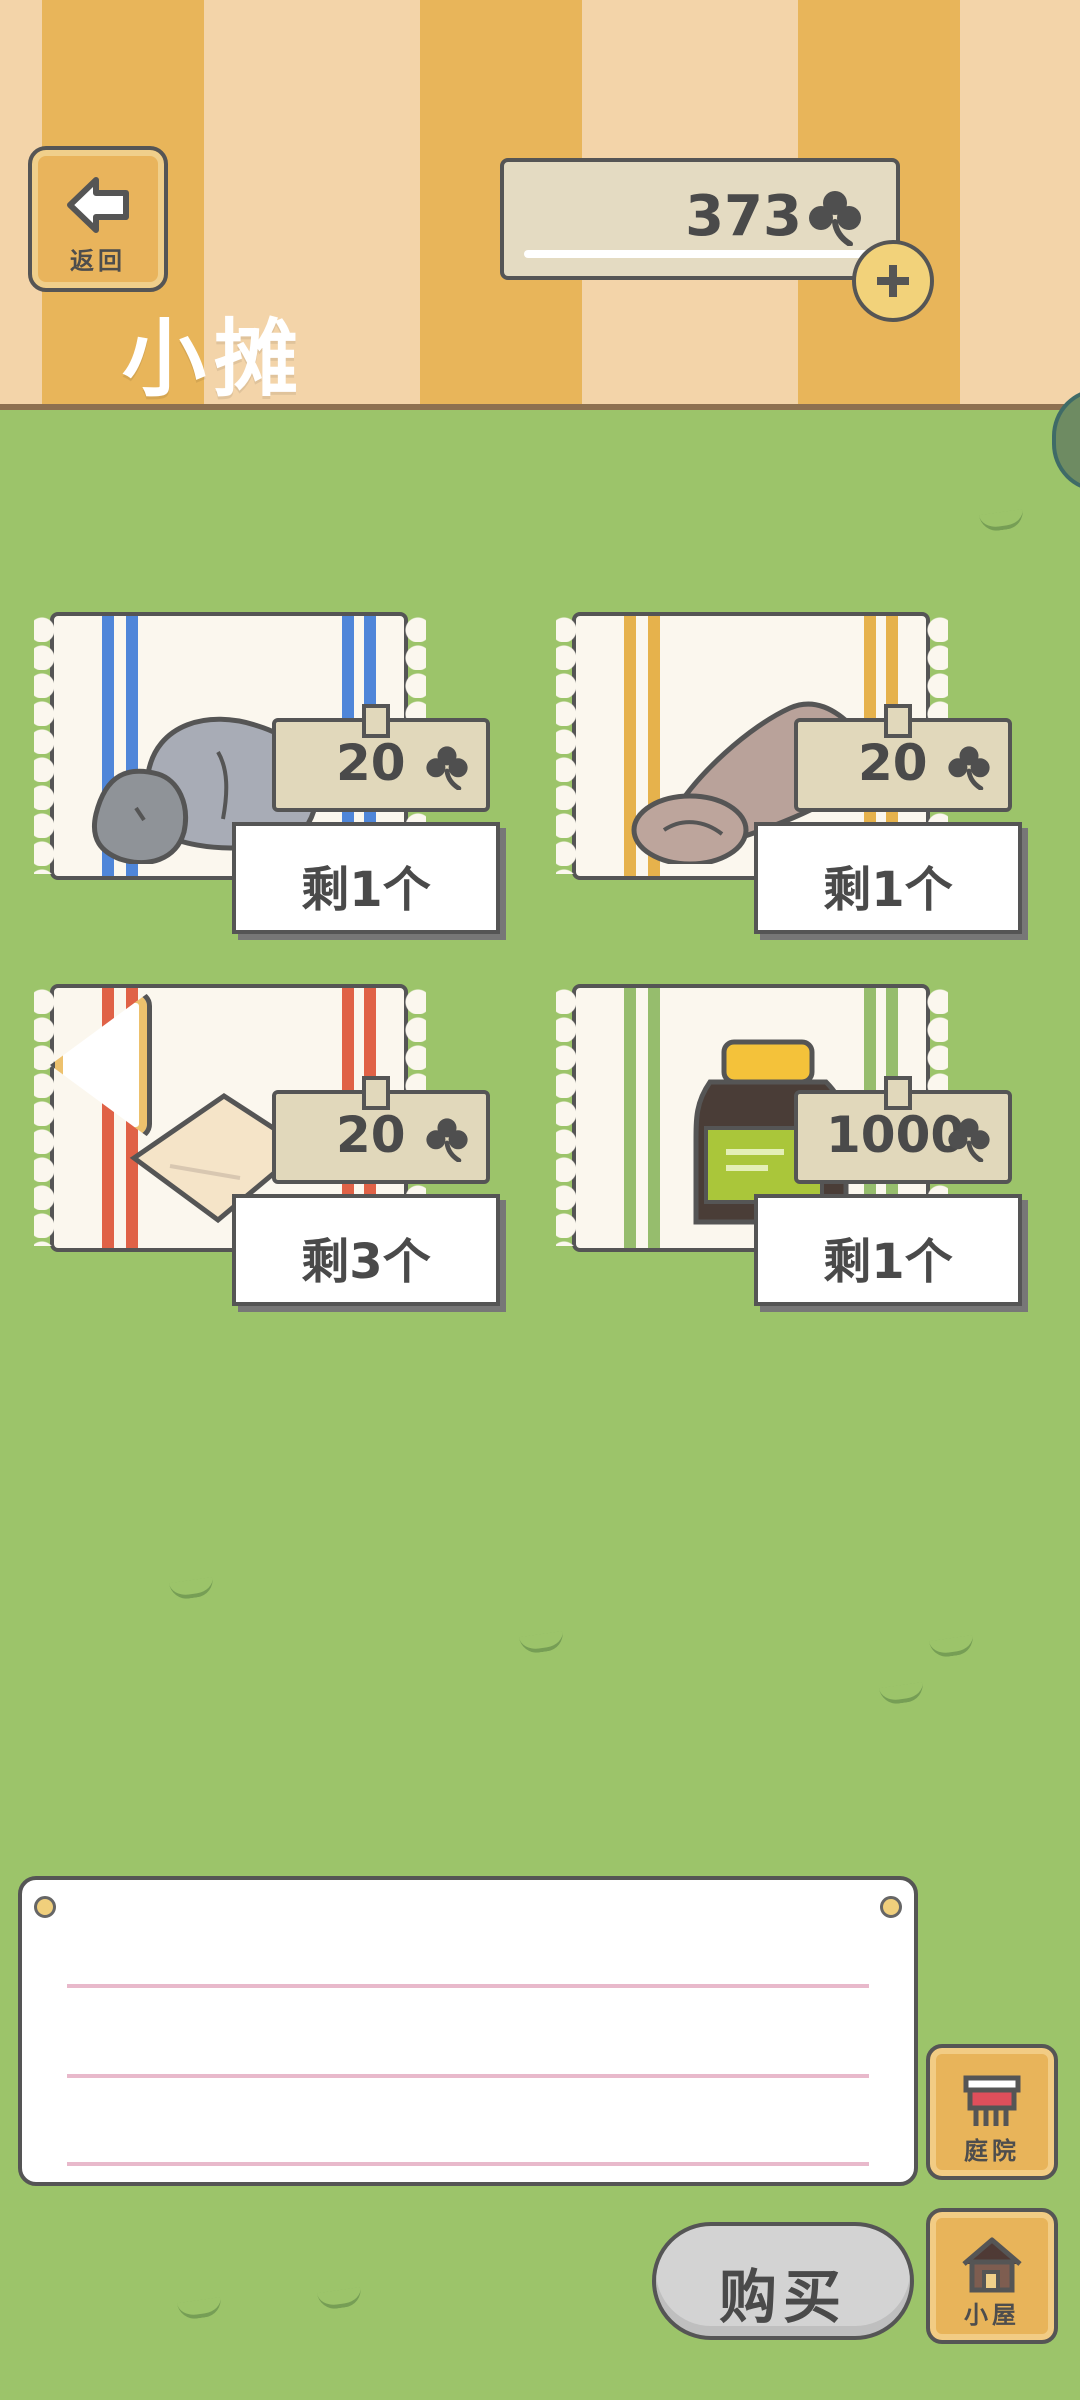  I want to click on price-tag: 1000, so click(903, 1130).